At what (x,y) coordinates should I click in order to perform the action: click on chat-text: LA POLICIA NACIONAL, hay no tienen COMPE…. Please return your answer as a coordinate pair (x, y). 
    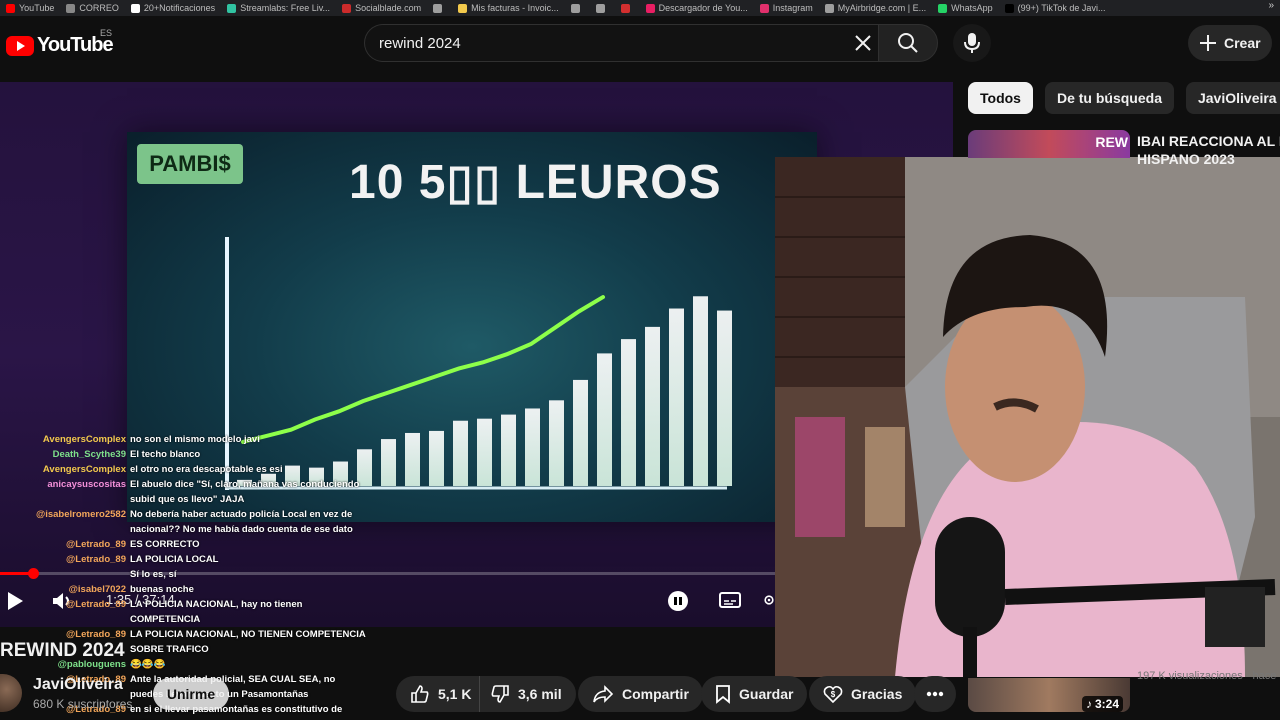
    Looking at the image, I should click on (216, 612).